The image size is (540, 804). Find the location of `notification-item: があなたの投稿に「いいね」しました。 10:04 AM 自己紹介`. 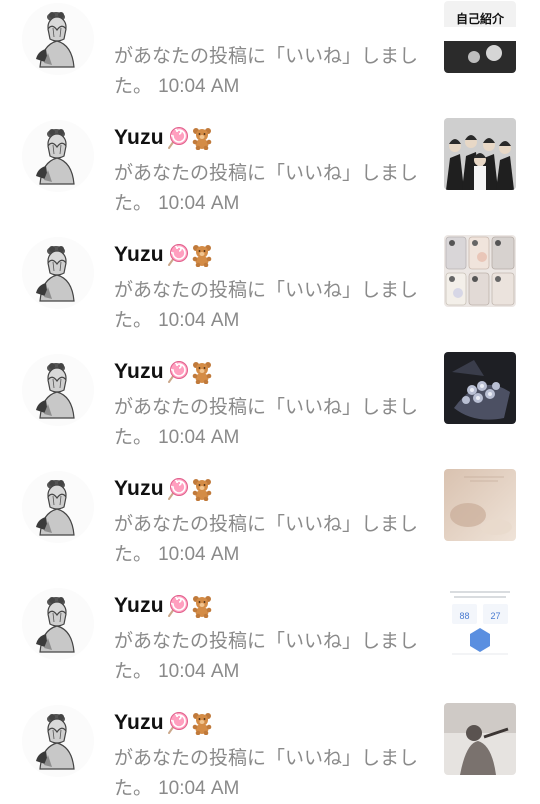

notification-item: があなたの投稿に「いいね」しました。 10:04 AM 自己紹介 is located at coordinates (270, 48).